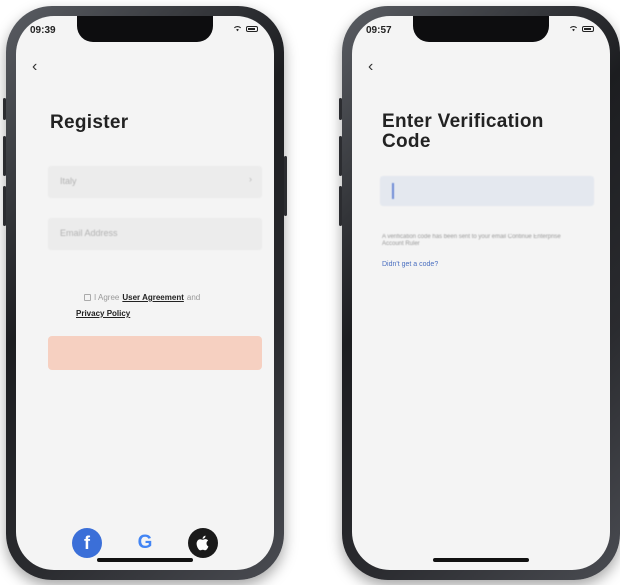  I want to click on status-time: 09:57, so click(379, 30).